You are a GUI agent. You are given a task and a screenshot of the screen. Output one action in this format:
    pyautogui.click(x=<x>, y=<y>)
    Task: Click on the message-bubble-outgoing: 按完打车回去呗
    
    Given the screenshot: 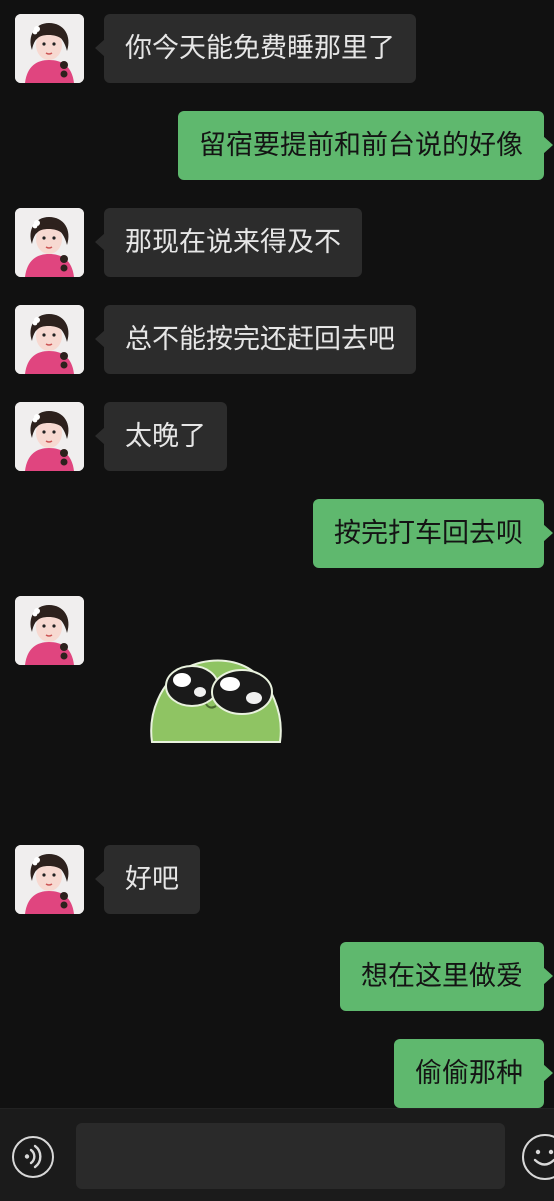 What is the action you would take?
    pyautogui.click(x=433, y=533)
    